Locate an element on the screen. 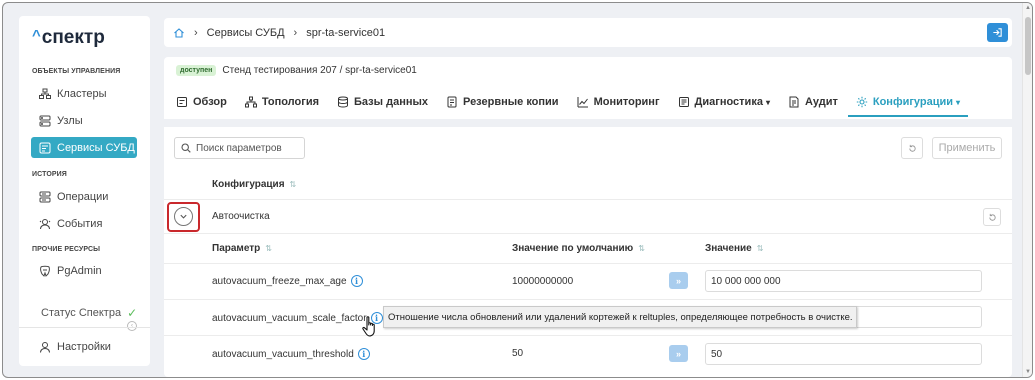 This screenshot has width=1035, height=380. logo: ^спектр is located at coordinates (68, 38).